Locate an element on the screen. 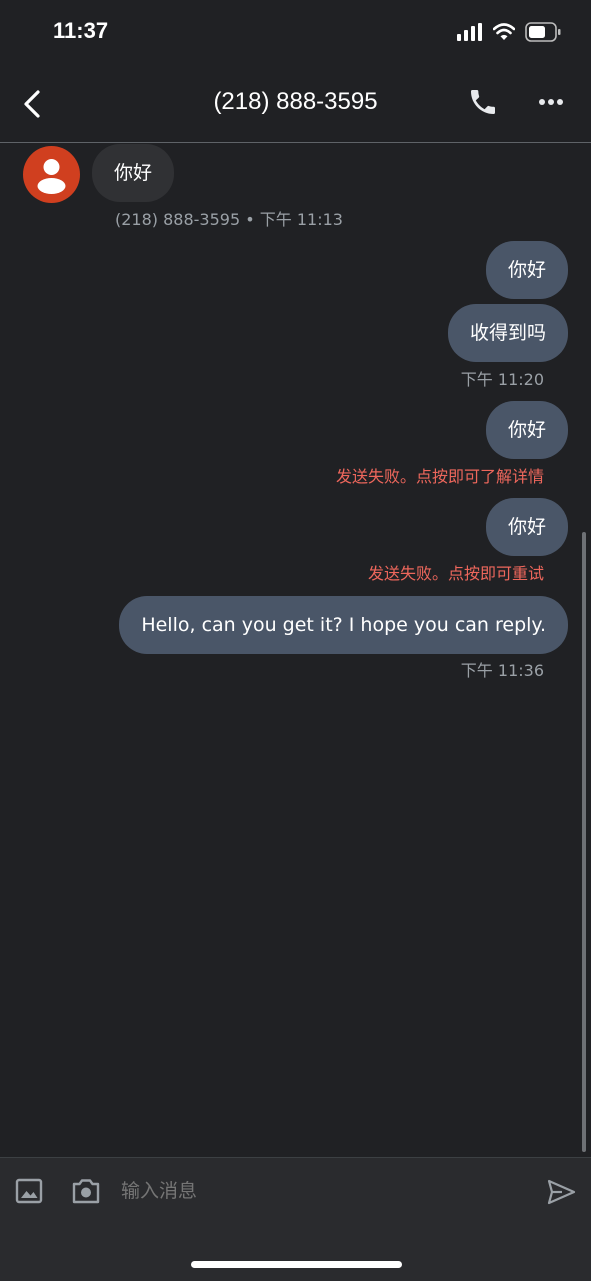 This screenshot has width=591, height=1281. status-time: 11:37 is located at coordinates (81, 30).